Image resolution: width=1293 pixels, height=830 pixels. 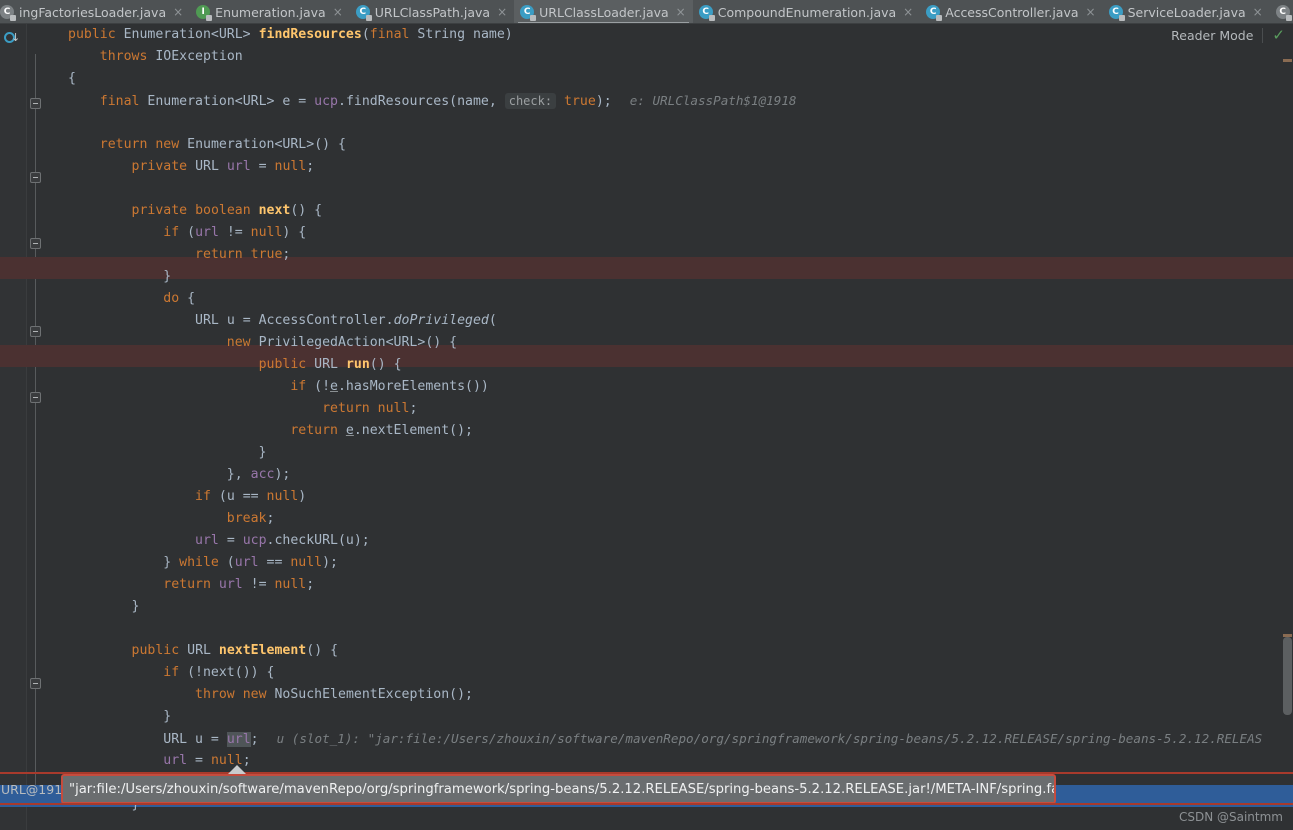 What do you see at coordinates (176, 233) in the screenshot?
I see `code-line: if (url != null) {` at bounding box center [176, 233].